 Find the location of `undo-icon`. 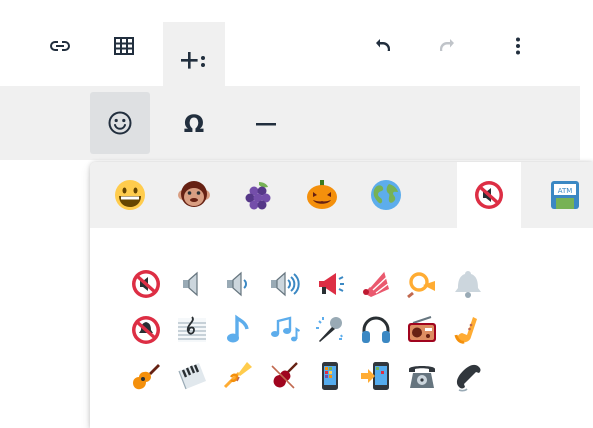

undo-icon is located at coordinates (382, 46).